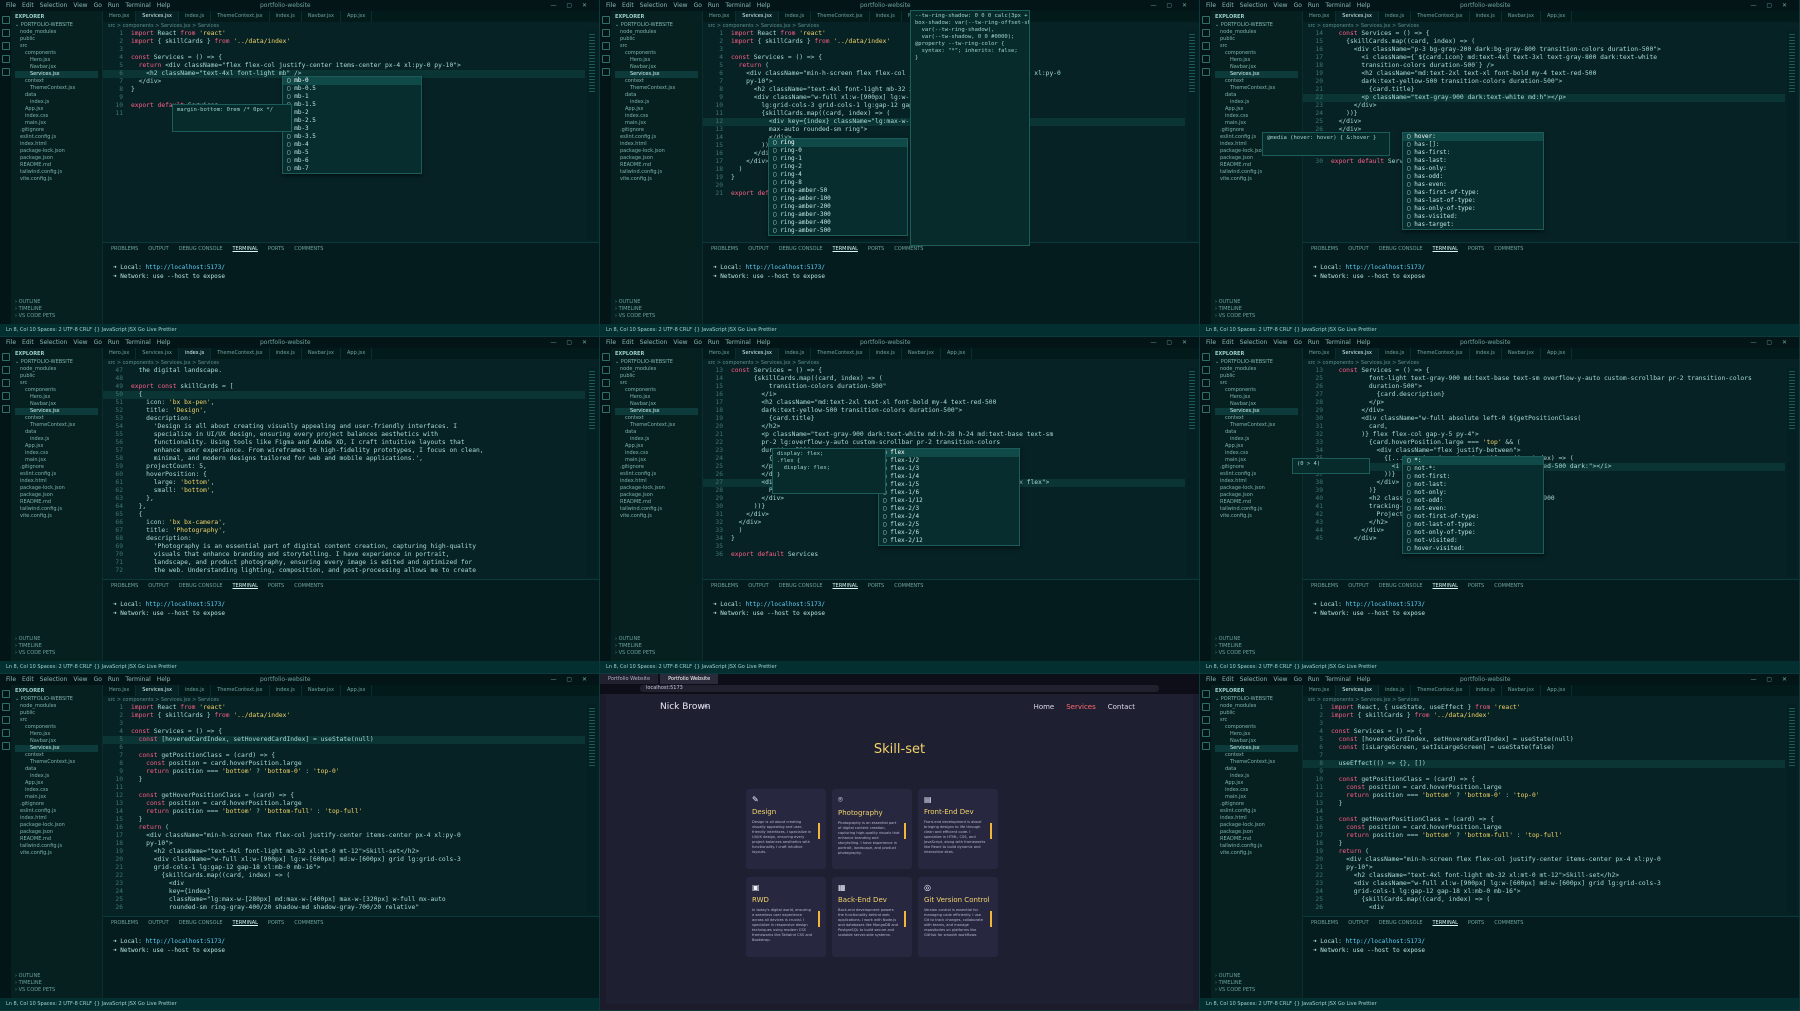 Image resolution: width=1800 pixels, height=1011 pixels. Describe the element at coordinates (629, 679) in the screenshot. I see `browser-tab: Portfolio Website` at that location.